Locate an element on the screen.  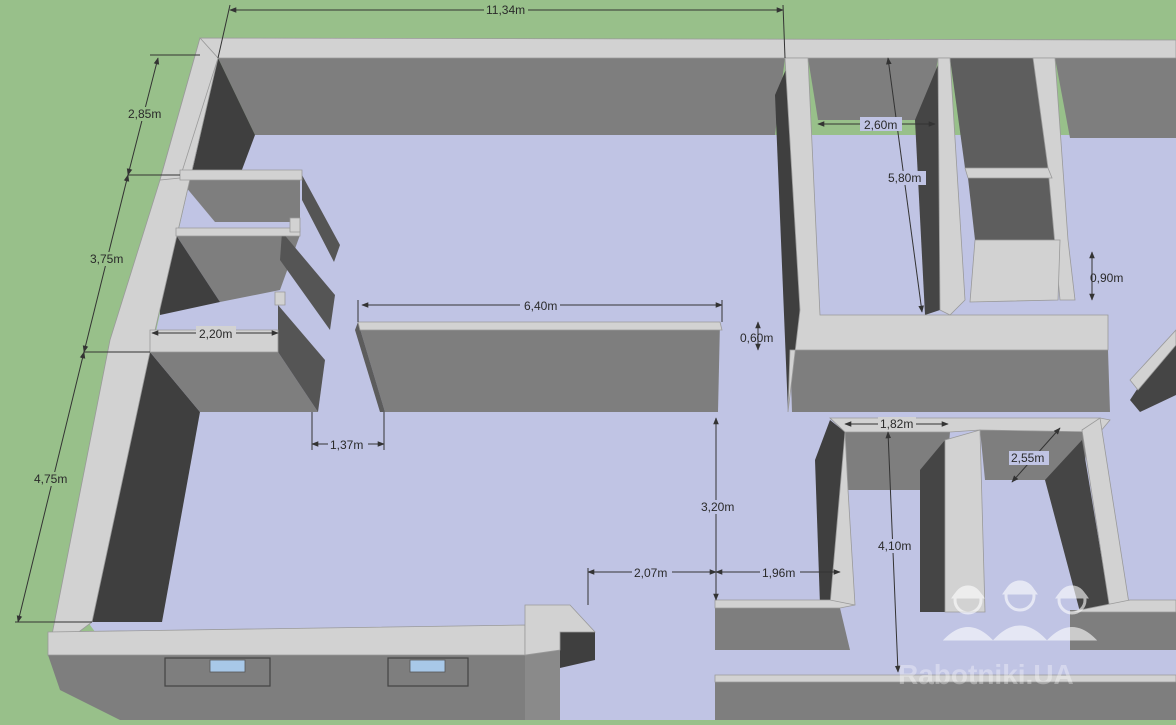
dim-label-3-75: 3,75m is located at coordinates (106, 259).